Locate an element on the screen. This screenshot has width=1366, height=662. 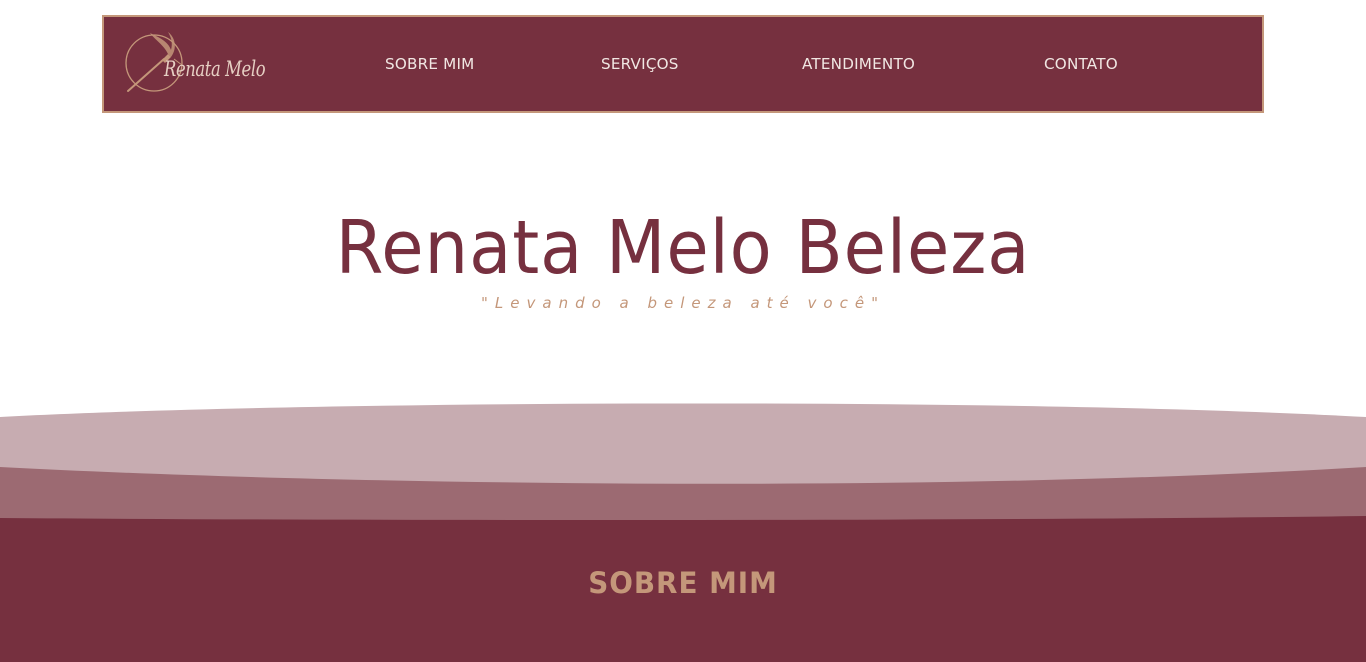
logo: Renata Melo is located at coordinates (196, 64).